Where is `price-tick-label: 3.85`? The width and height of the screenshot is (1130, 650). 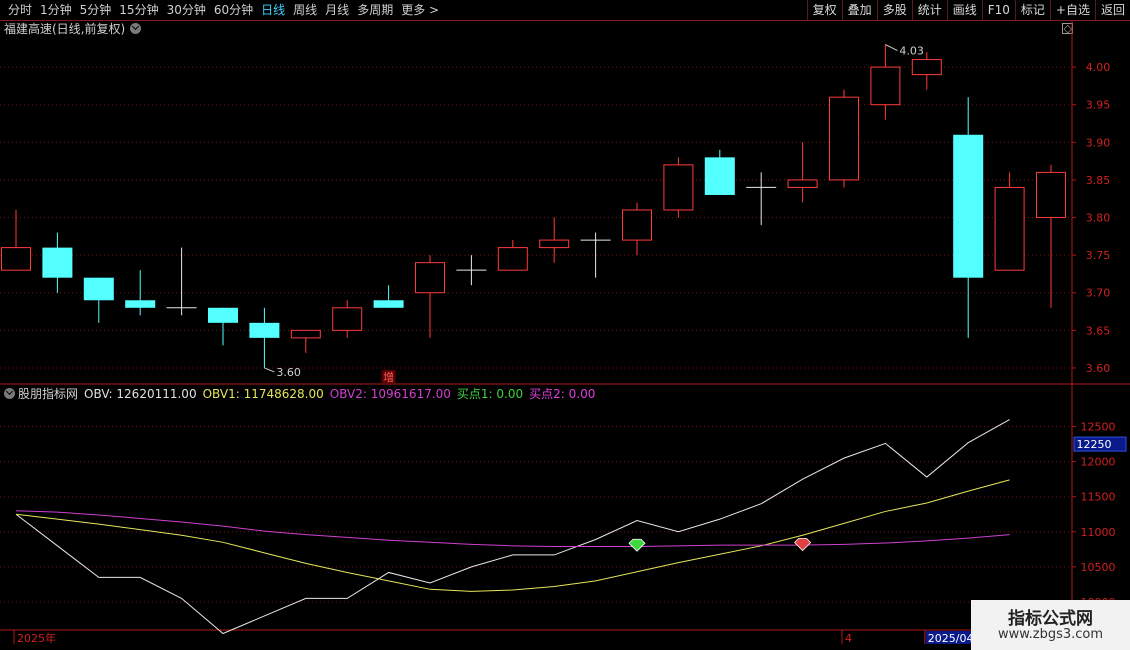
price-tick-label: 3.85 is located at coordinates (1098, 180).